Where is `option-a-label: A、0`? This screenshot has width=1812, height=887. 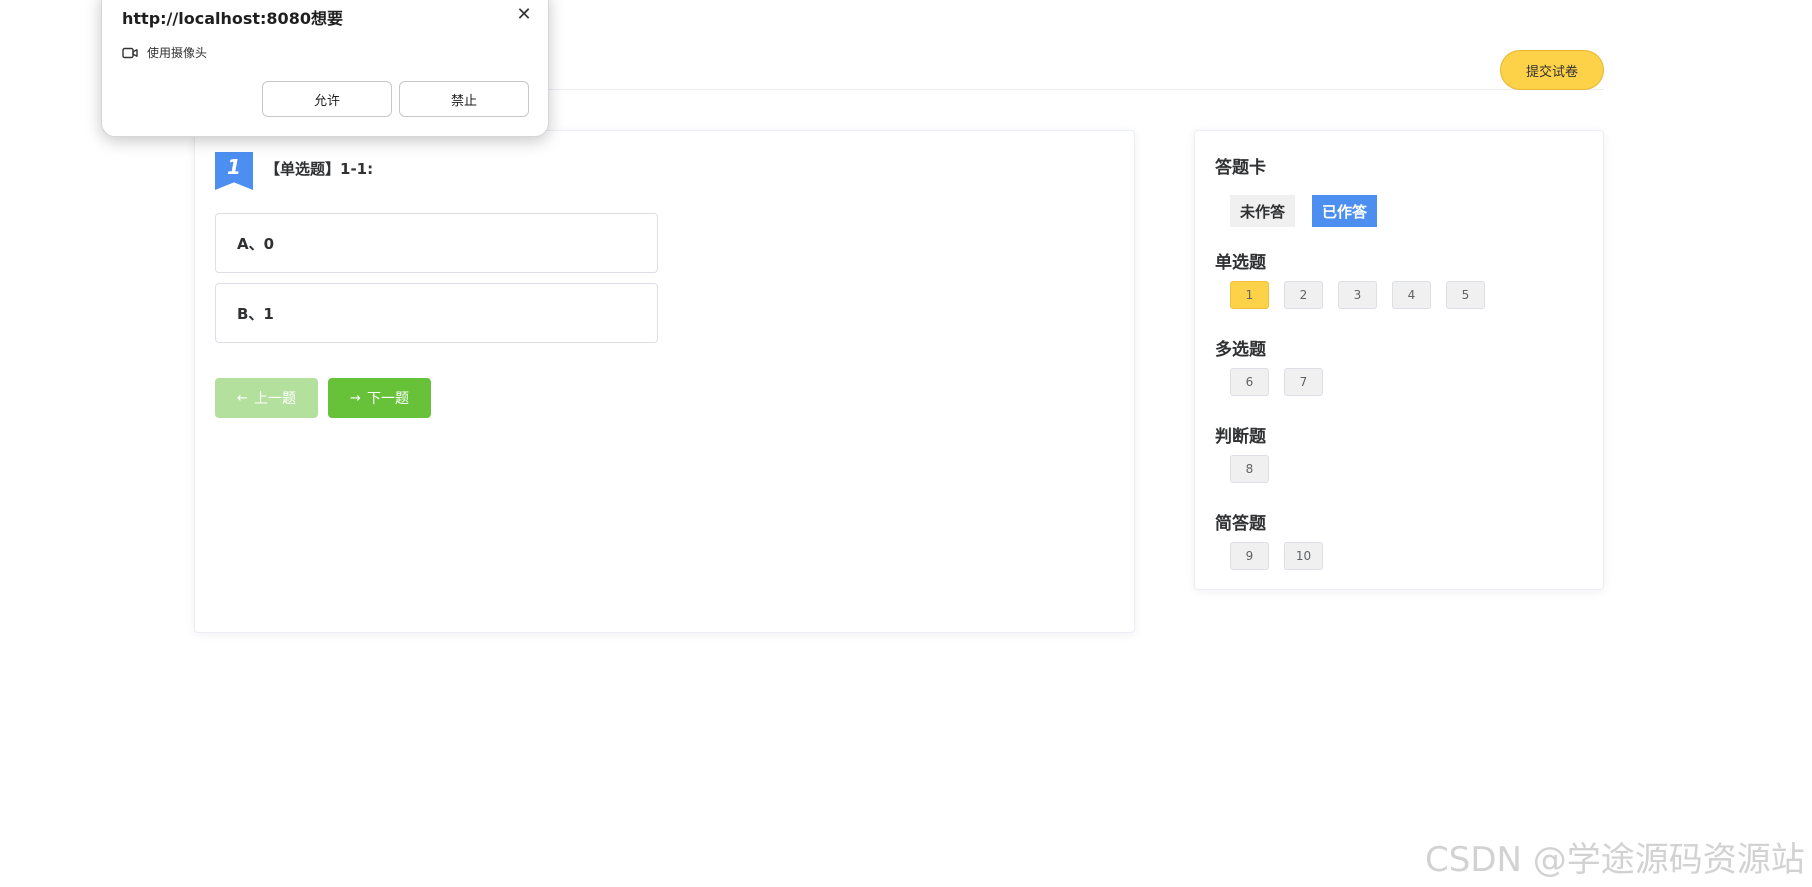
option-a-label: A、0 is located at coordinates (256, 243).